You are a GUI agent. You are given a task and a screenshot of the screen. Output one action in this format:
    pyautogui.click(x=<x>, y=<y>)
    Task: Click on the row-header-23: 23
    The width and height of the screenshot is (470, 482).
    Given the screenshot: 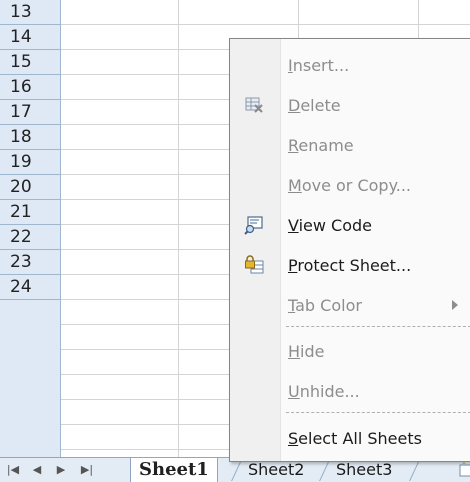 What is the action you would take?
    pyautogui.click(x=30, y=262)
    